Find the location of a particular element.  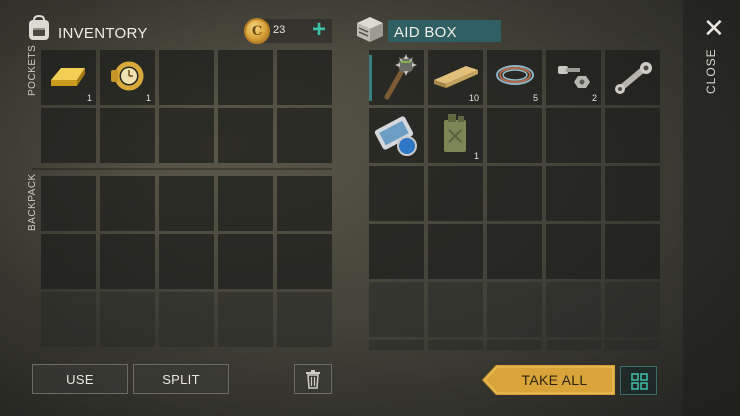

close-icon: ✕ is located at coordinates (714, 28).